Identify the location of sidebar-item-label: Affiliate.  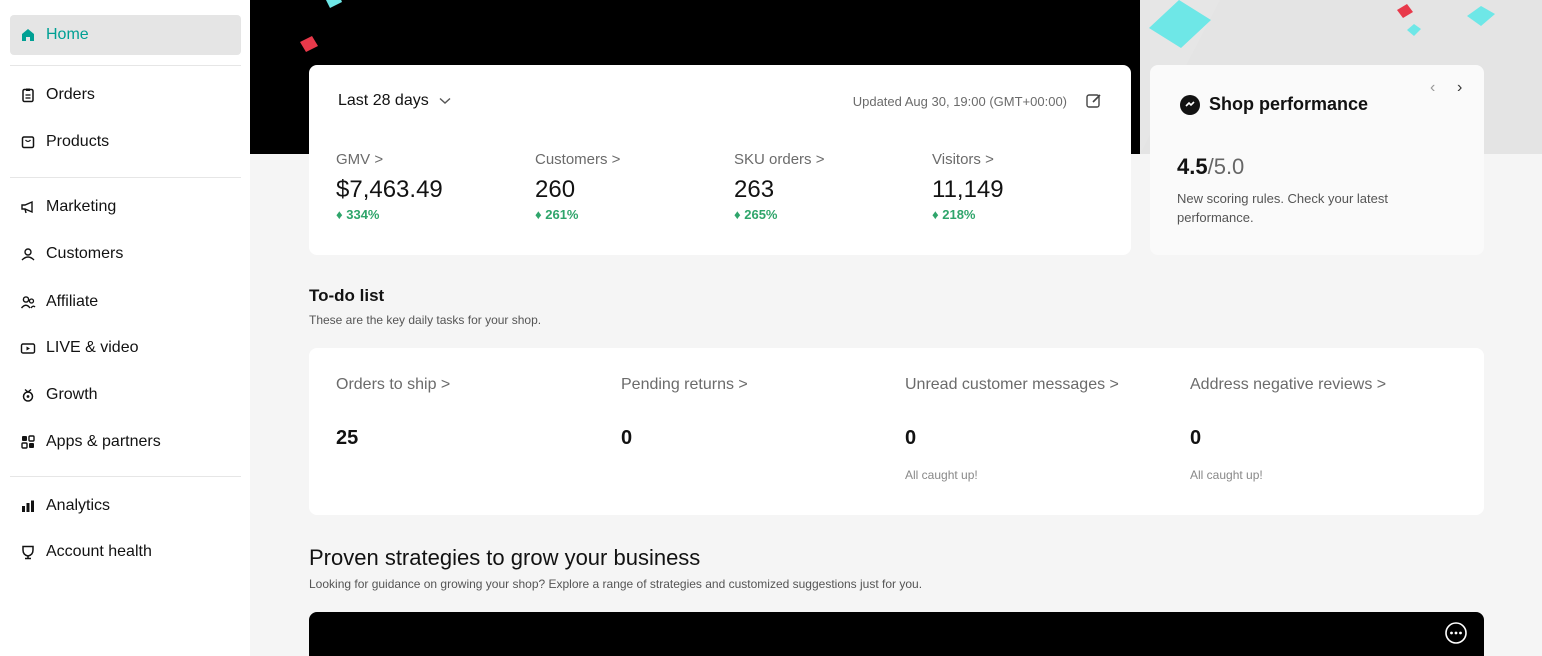
(72, 301).